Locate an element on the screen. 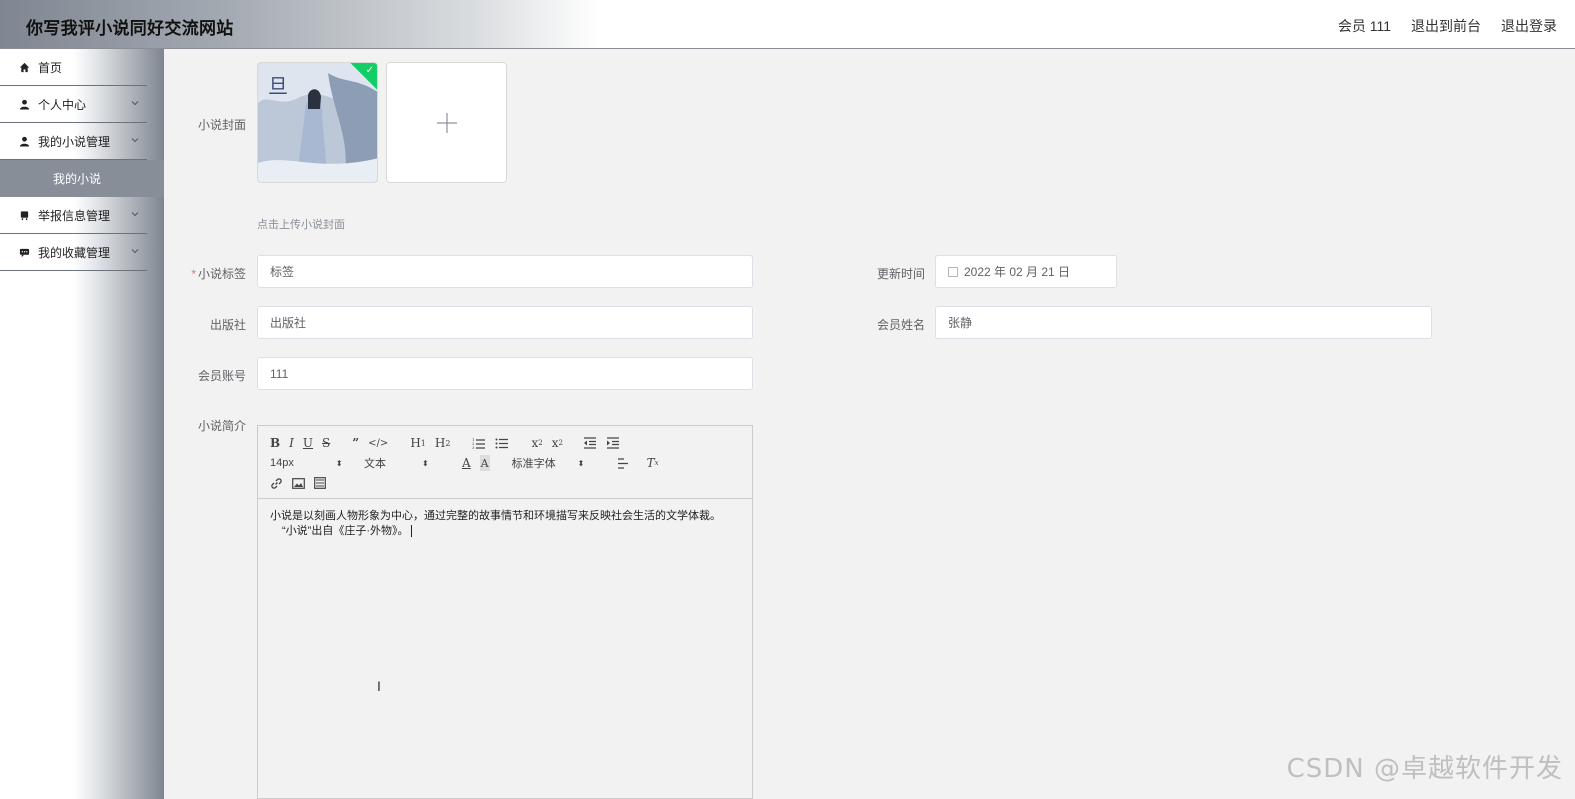  tag-label: * 小说标签 is located at coordinates (213, 273).